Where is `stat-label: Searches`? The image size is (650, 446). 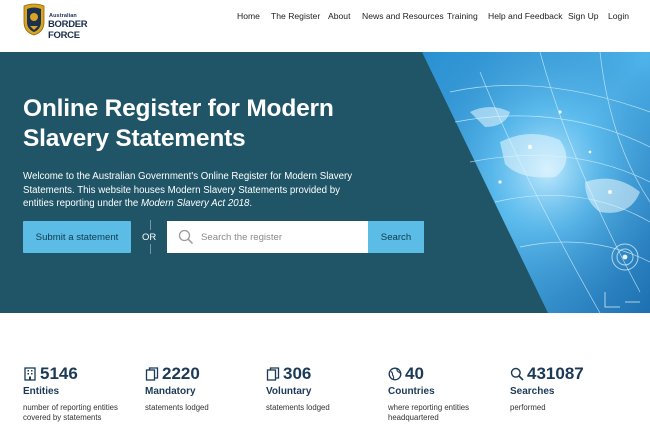
stat-label: Searches is located at coordinates (532, 391).